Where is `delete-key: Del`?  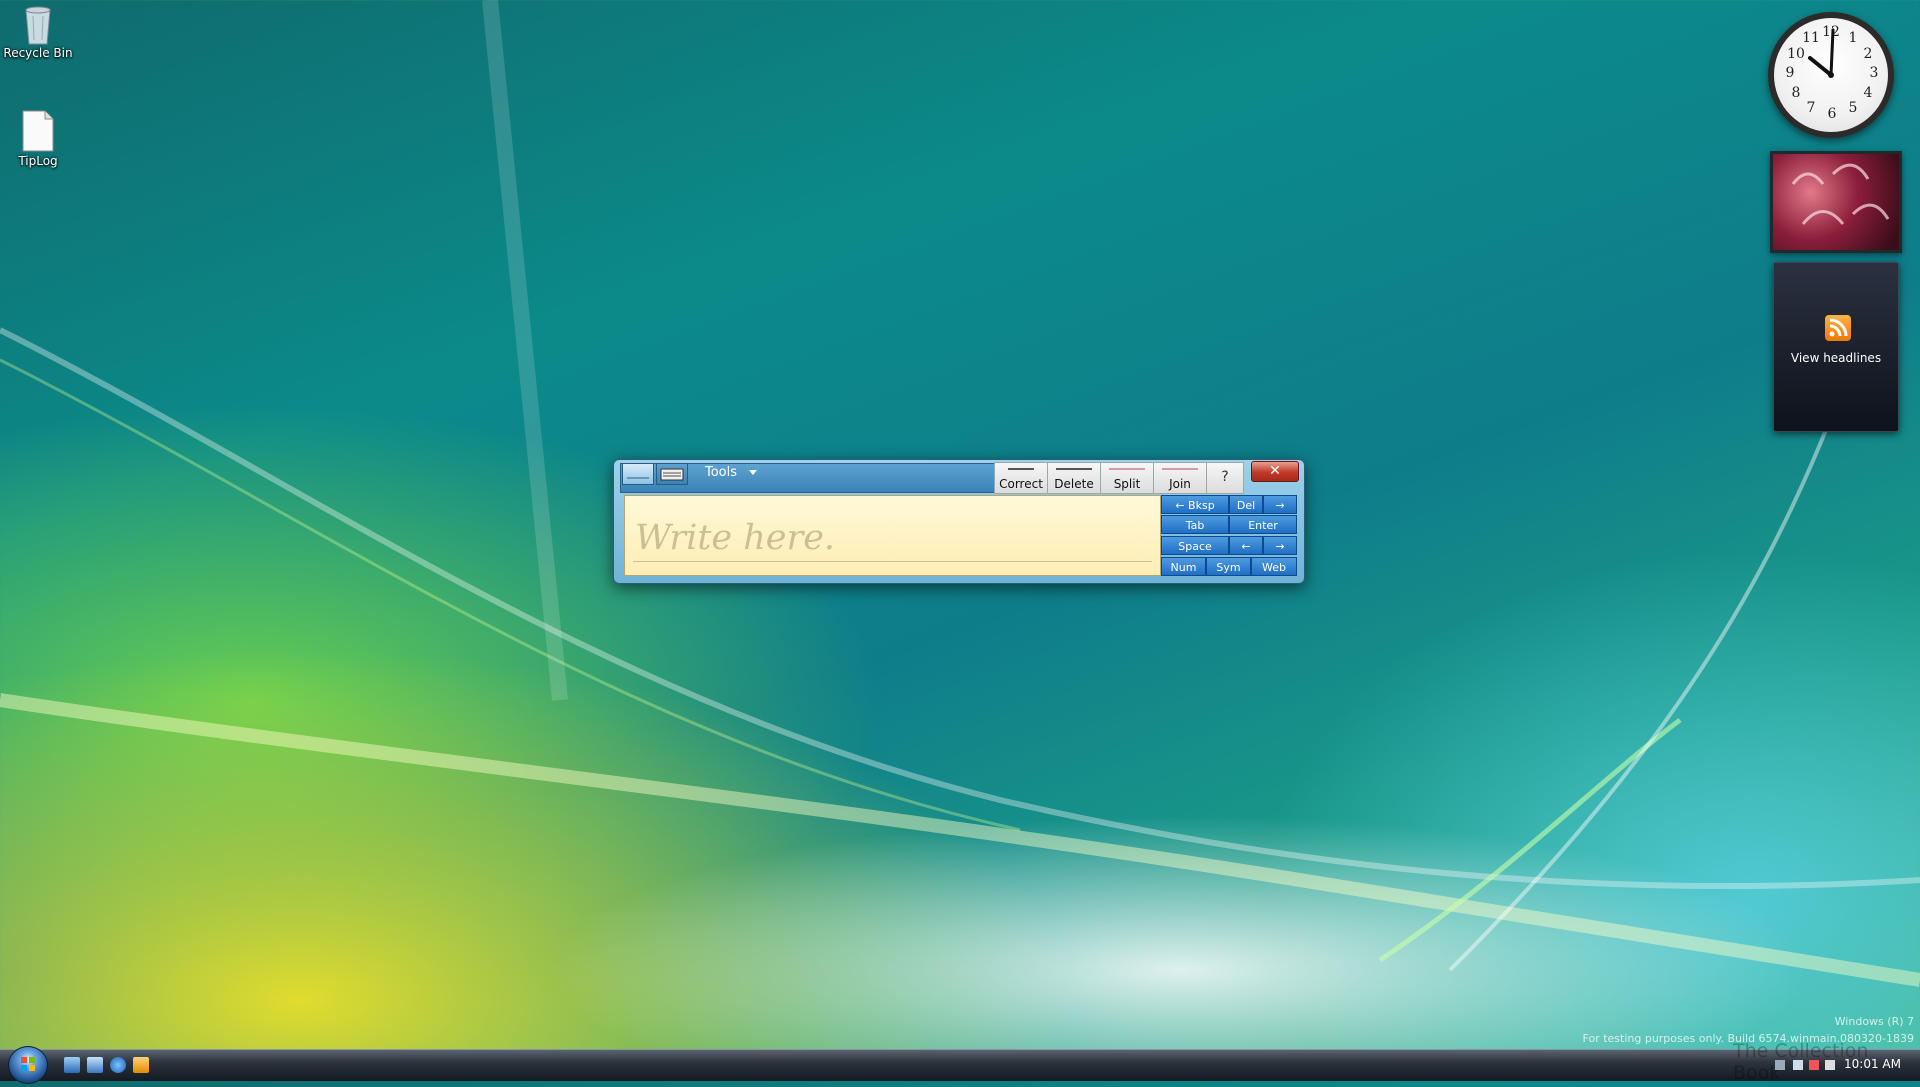
delete-key: Del is located at coordinates (1246, 504).